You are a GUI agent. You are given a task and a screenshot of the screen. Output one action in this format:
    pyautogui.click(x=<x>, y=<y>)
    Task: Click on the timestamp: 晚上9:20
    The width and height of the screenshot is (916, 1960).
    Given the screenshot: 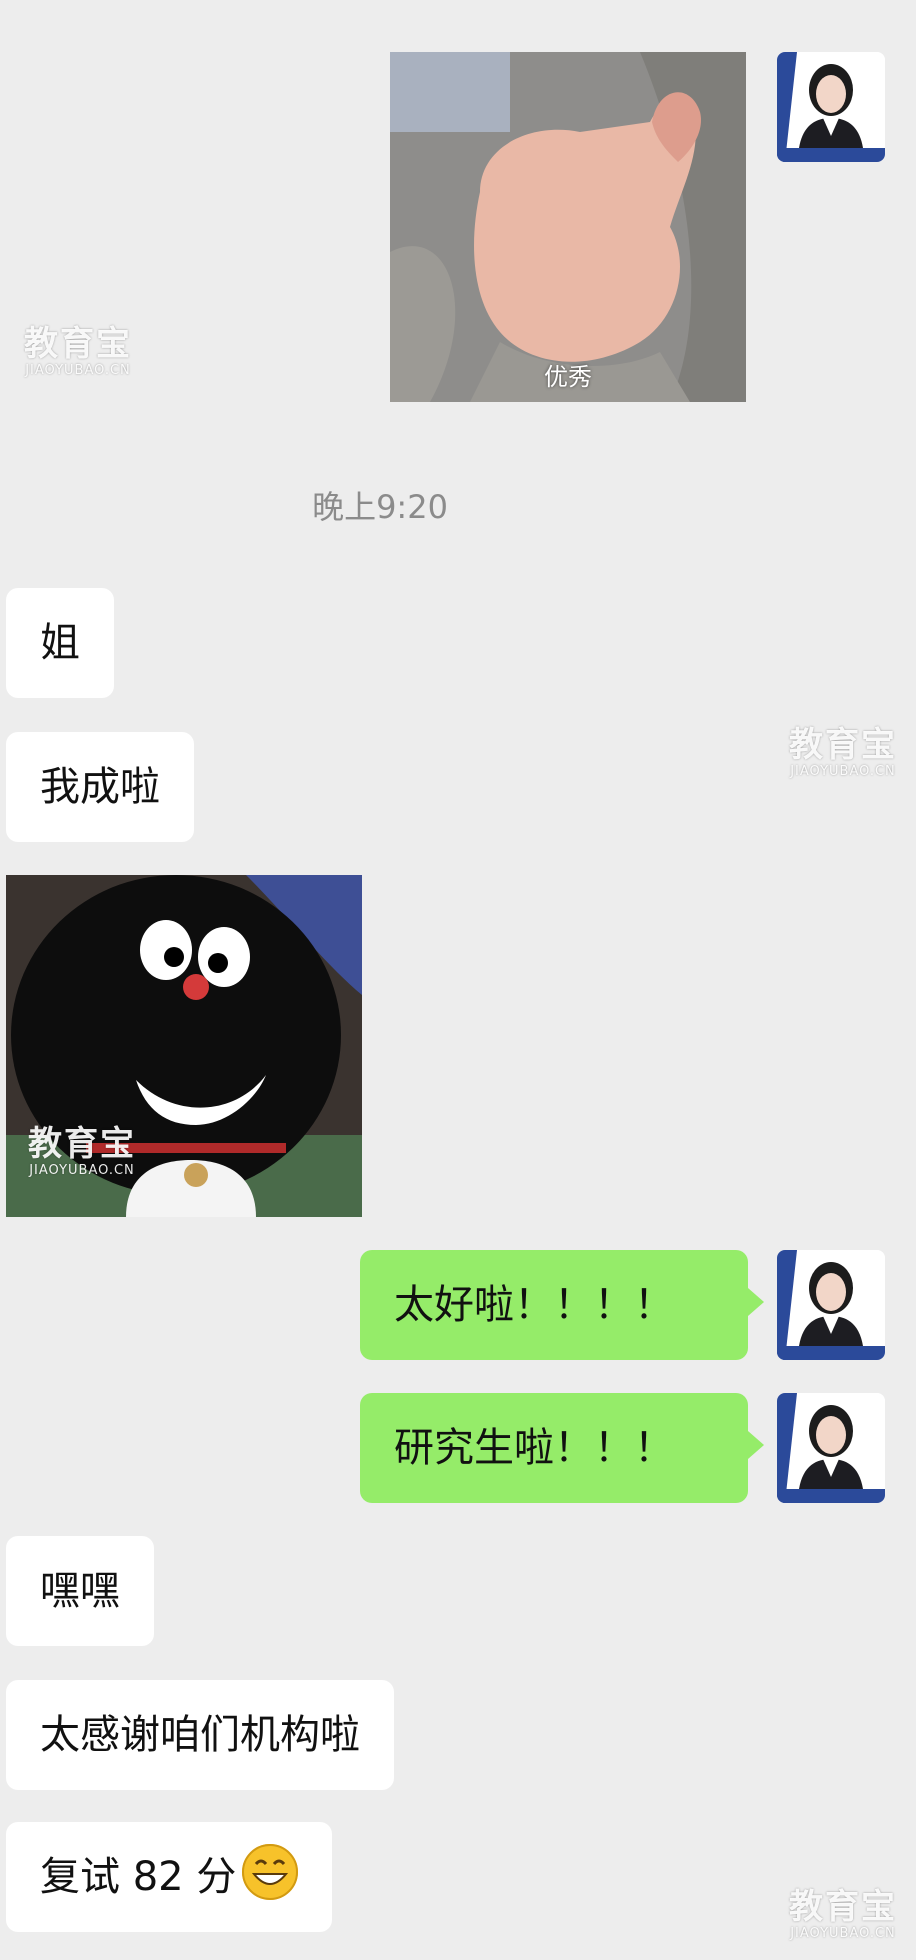 What is the action you would take?
    pyautogui.click(x=380, y=507)
    